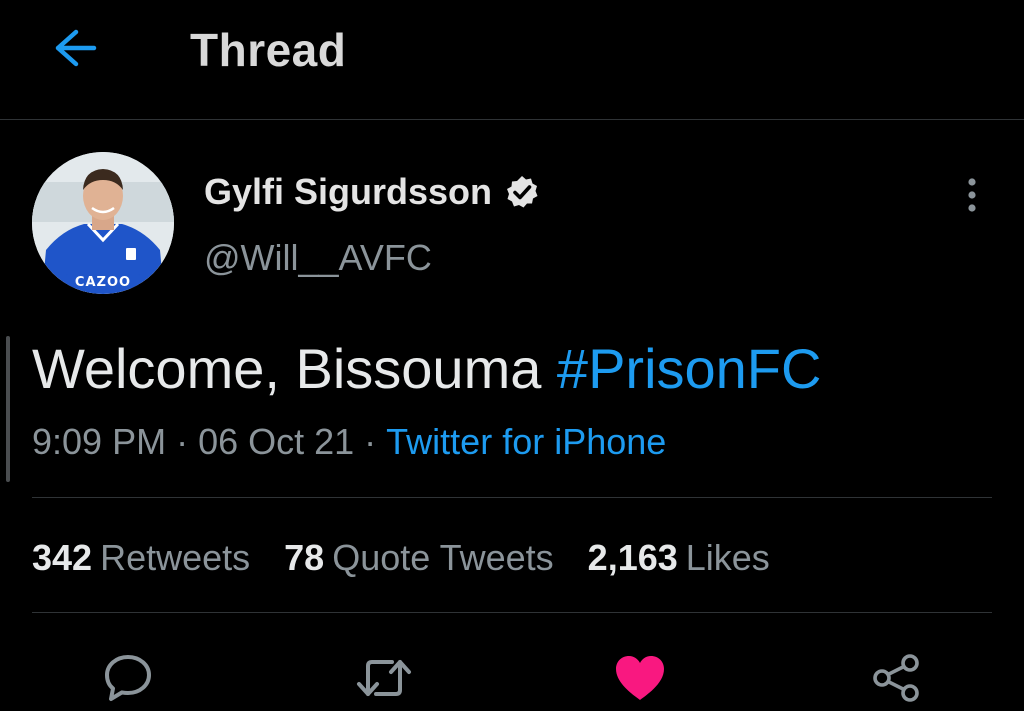  I want to click on profile-photo: CAZOO, so click(103, 223).